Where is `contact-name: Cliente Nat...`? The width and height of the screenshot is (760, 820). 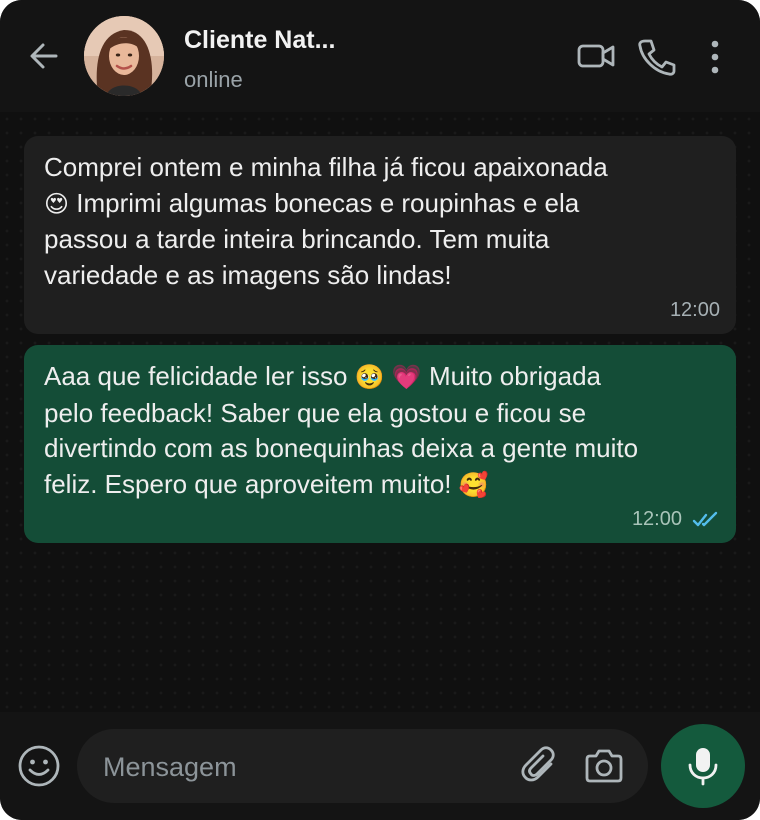
contact-name: Cliente Nat... is located at coordinates (259, 40).